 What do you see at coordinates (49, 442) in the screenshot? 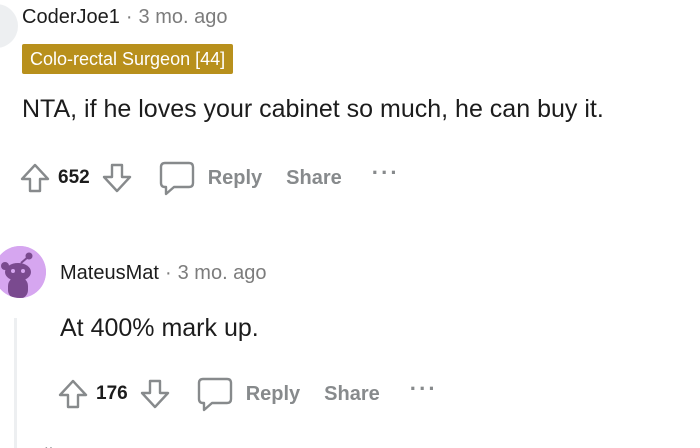
I see `next-comment-avatar-edge: ․․` at bounding box center [49, 442].